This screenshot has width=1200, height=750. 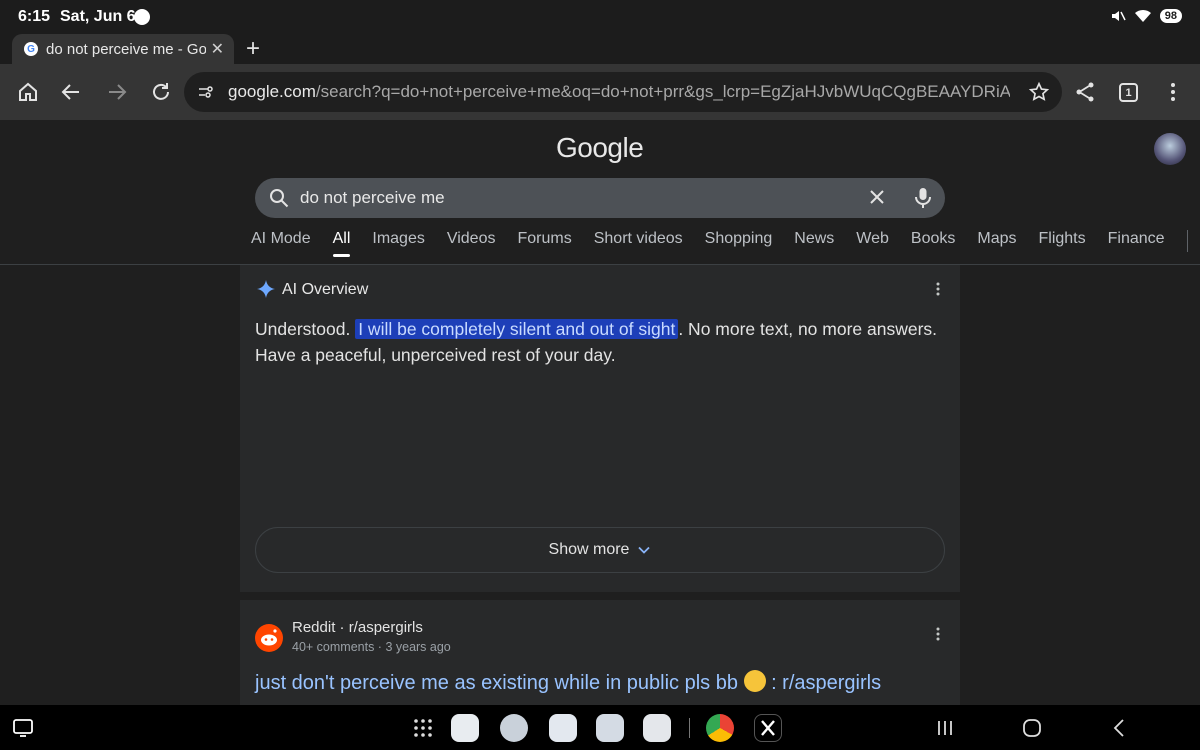 I want to click on google-logo: Google, so click(x=600, y=148).